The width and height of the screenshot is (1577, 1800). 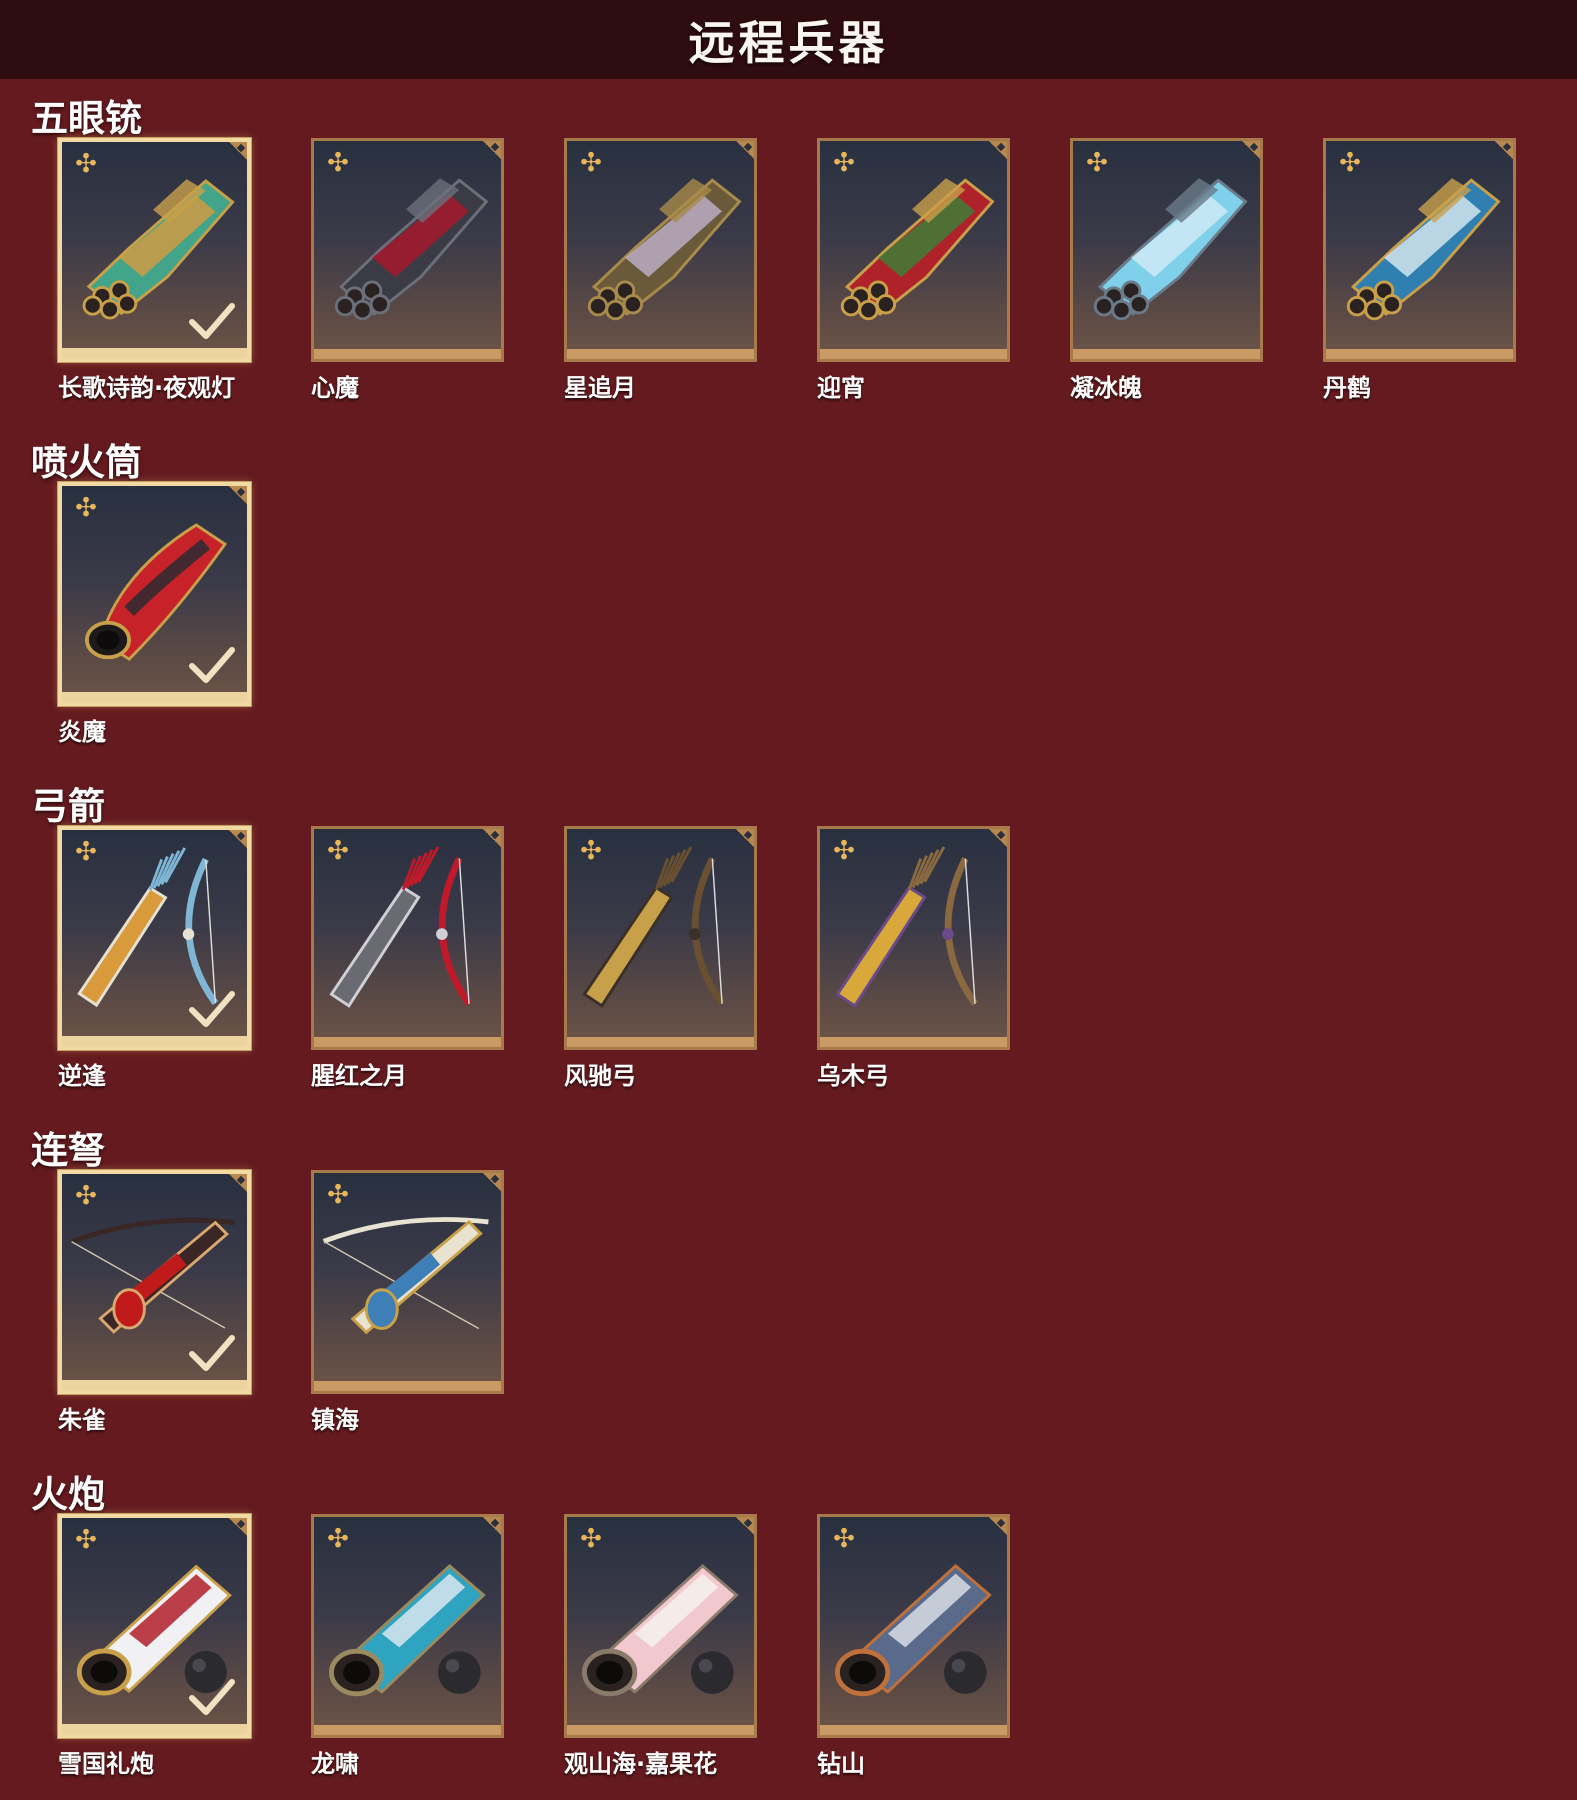 I want to click on weapon-name: 心魔, so click(x=335, y=388).